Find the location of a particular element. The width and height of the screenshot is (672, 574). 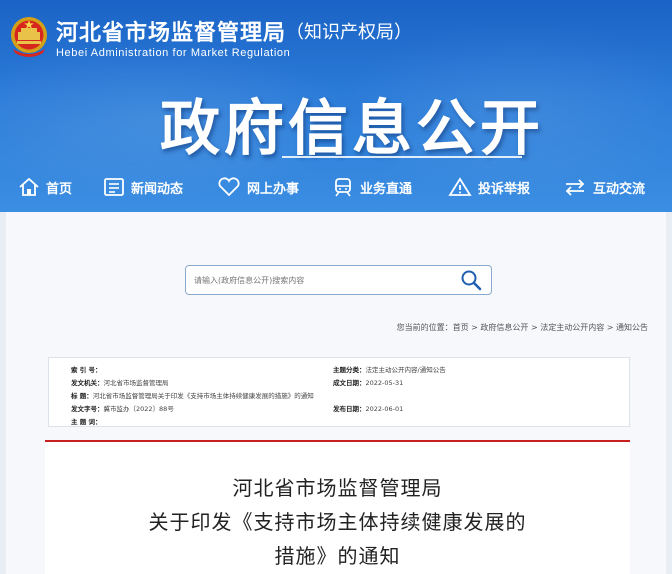

home-icon is located at coordinates (29, 186).